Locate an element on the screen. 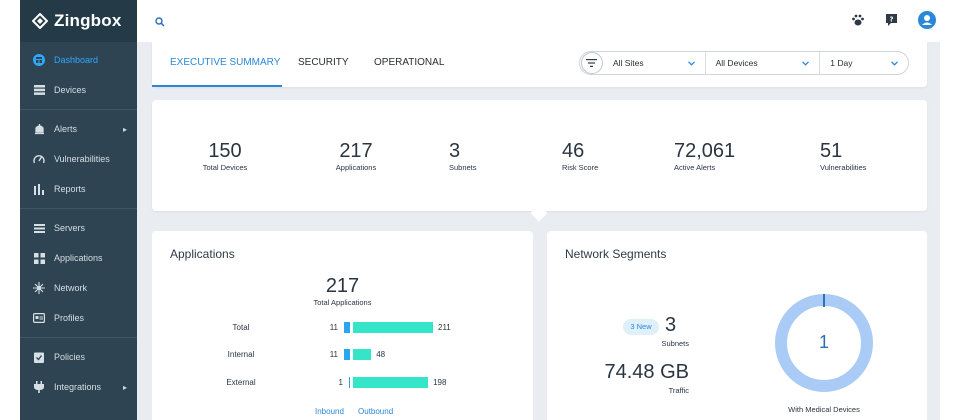 This screenshot has width=960, height=420. zingbox-logo-icon is located at coordinates (40, 21).